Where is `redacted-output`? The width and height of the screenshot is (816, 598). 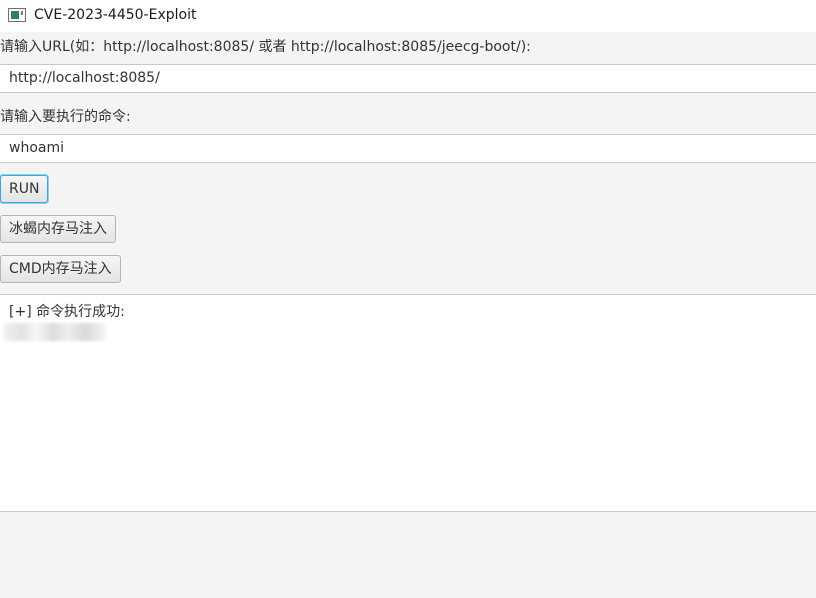
redacted-output is located at coordinates (55, 332).